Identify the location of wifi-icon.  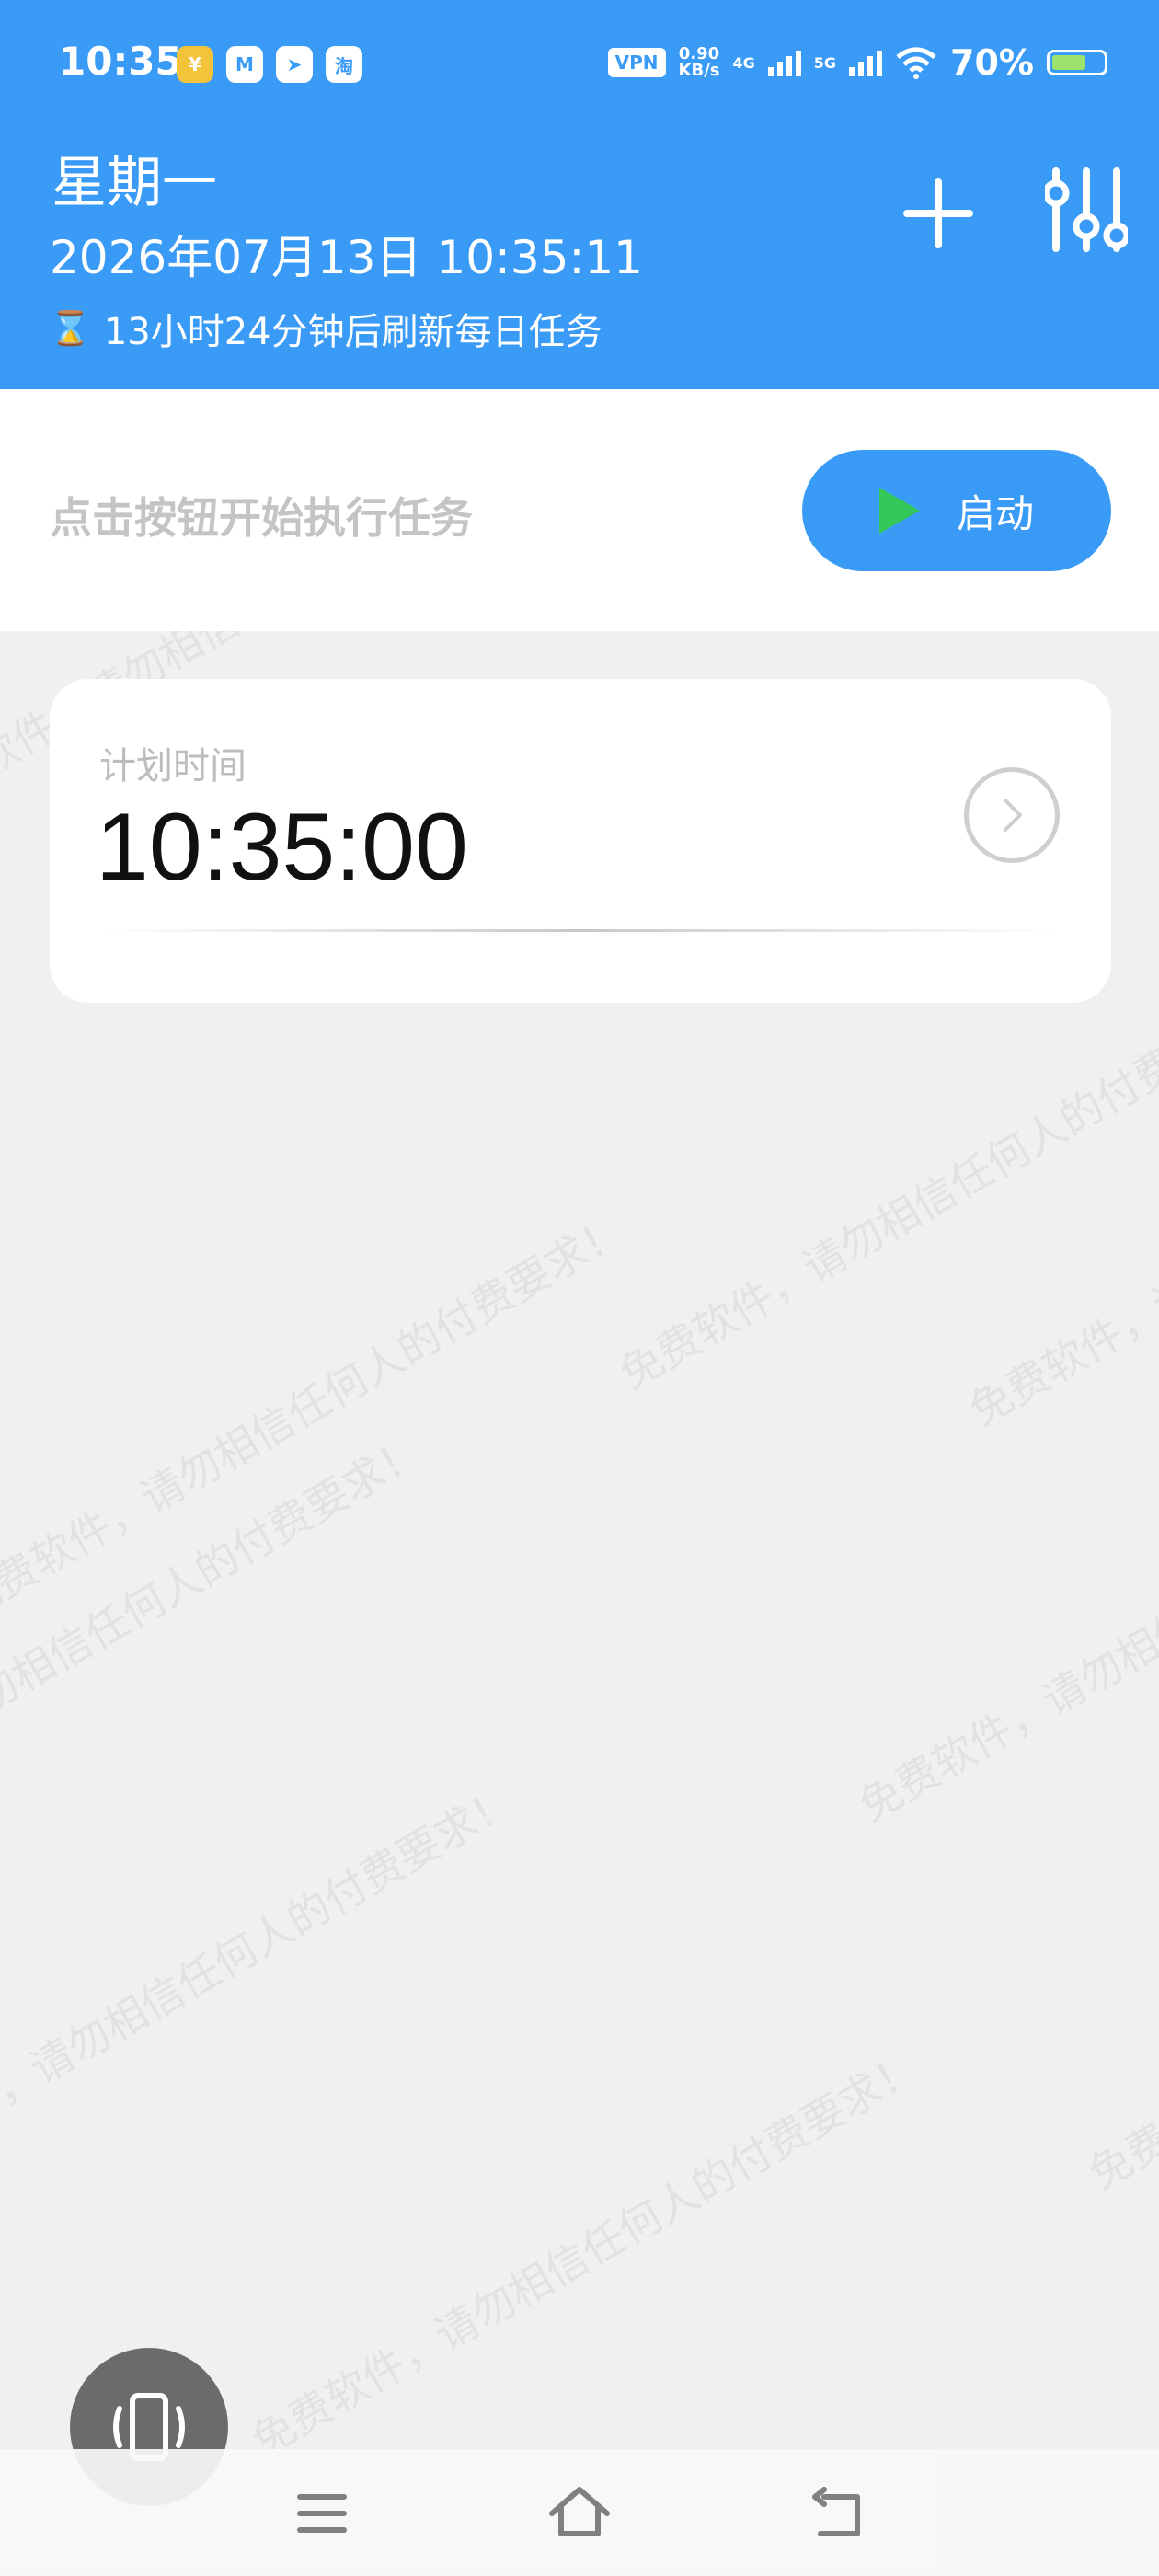
(916, 63).